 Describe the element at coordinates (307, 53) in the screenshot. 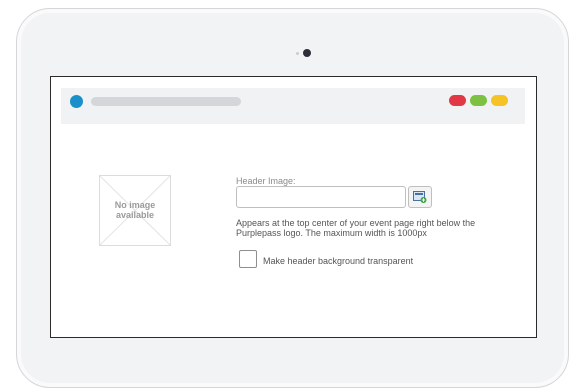

I see `camera-icon` at that location.